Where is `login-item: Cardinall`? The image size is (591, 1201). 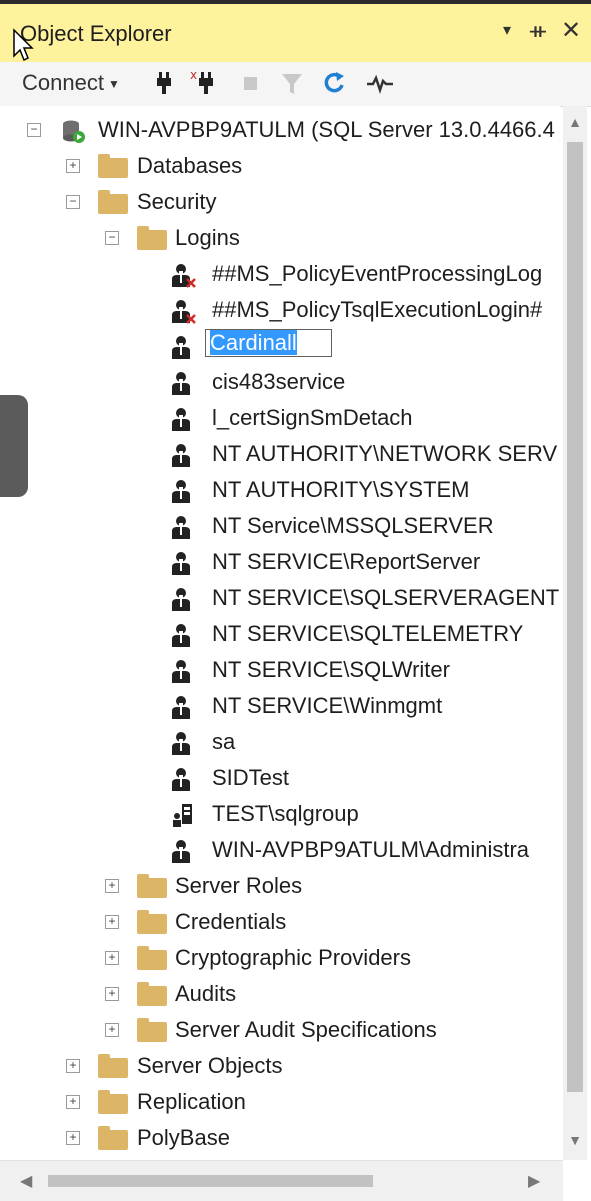 login-item: Cardinall is located at coordinates (280, 346).